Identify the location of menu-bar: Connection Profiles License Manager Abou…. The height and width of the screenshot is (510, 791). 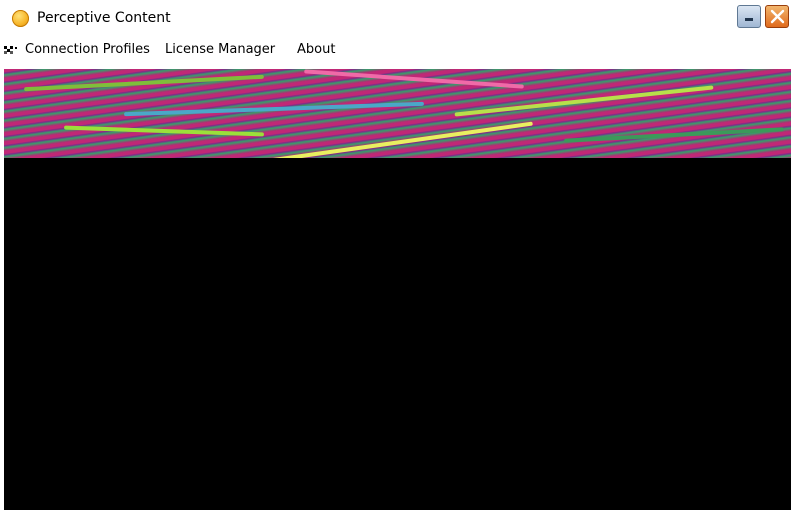
(395, 50).